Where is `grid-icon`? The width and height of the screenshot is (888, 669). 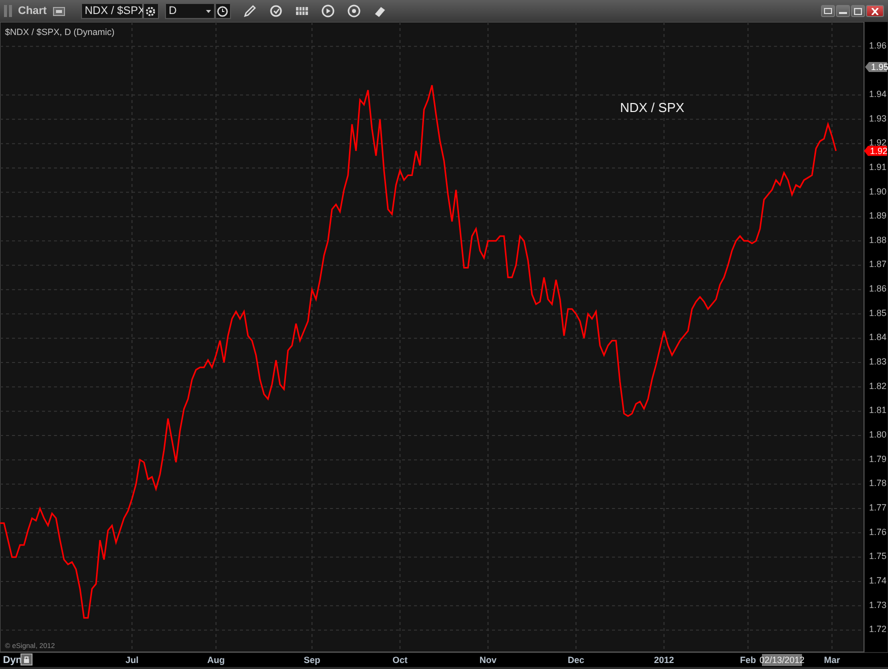 grid-icon is located at coordinates (301, 11).